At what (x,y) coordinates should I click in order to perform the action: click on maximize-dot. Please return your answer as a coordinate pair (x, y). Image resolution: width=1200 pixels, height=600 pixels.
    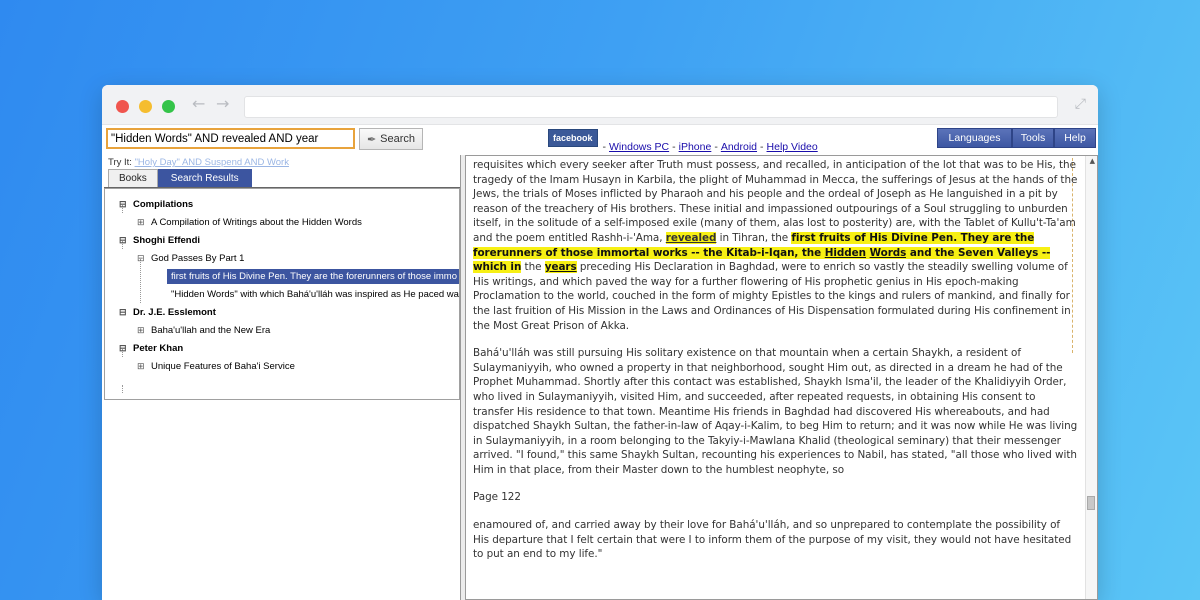
    Looking at the image, I should click on (168, 106).